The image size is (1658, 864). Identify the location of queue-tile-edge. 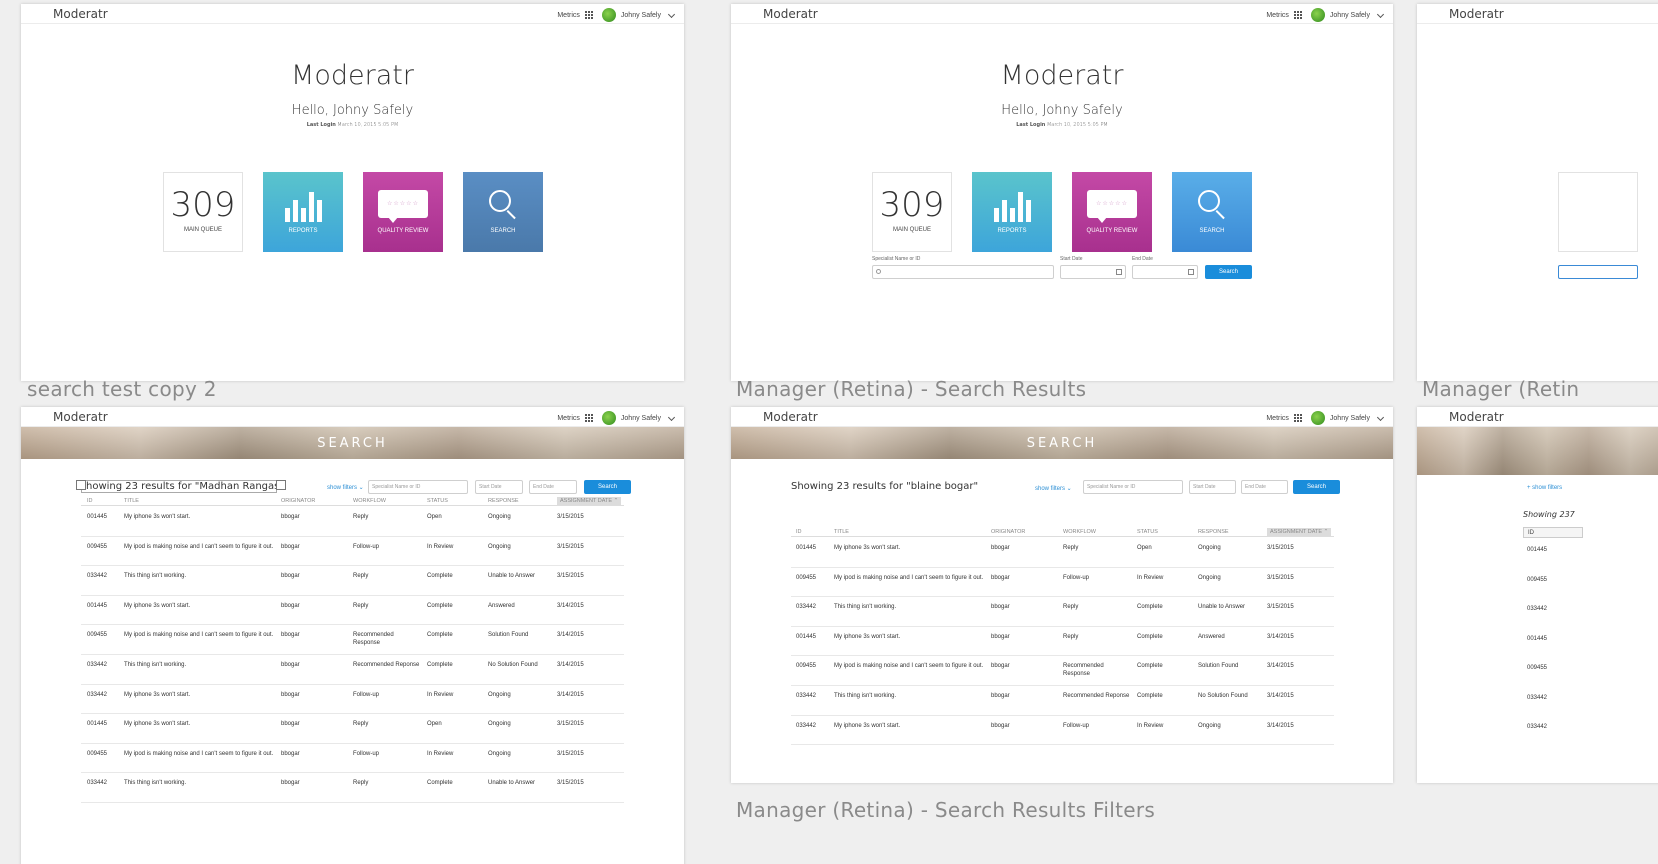
(1598, 212).